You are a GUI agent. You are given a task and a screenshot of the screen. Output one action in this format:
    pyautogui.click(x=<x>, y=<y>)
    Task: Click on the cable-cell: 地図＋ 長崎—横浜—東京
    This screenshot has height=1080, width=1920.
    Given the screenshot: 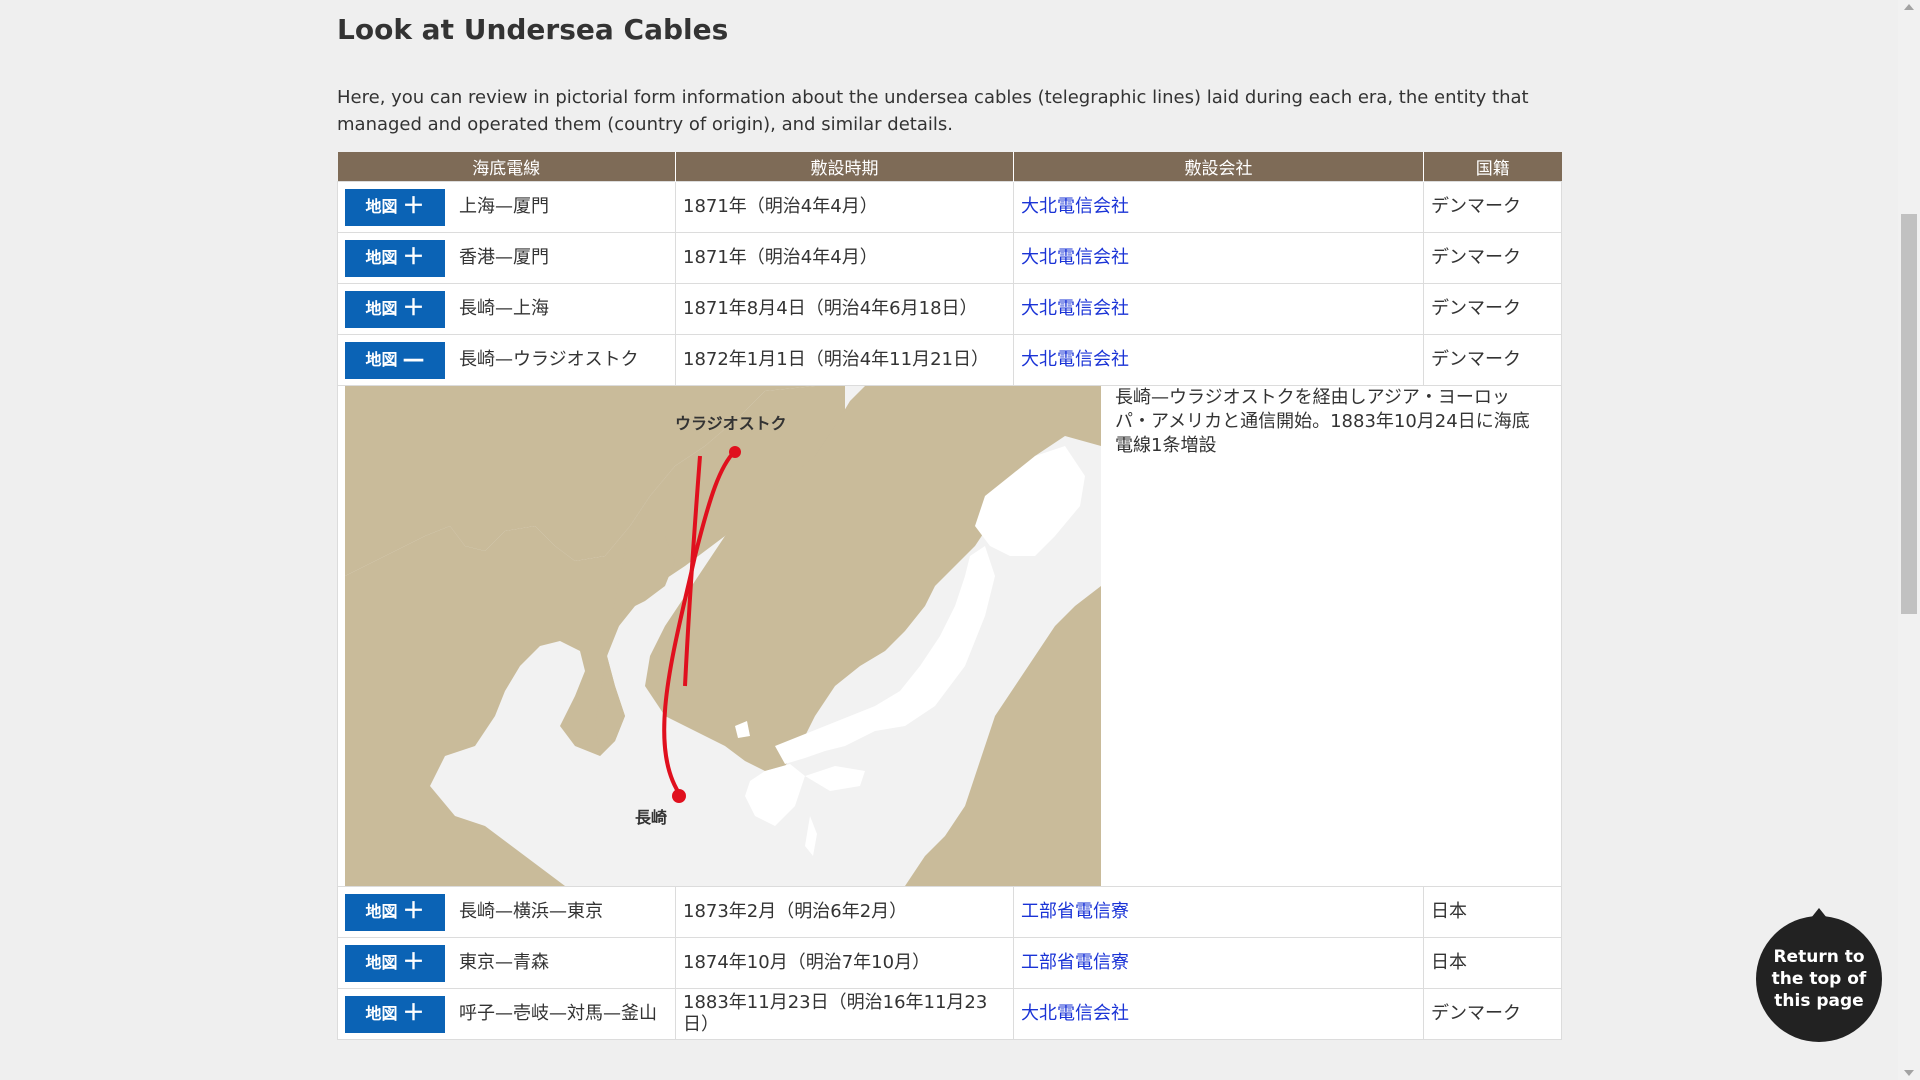 What is the action you would take?
    pyautogui.click(x=506, y=912)
    